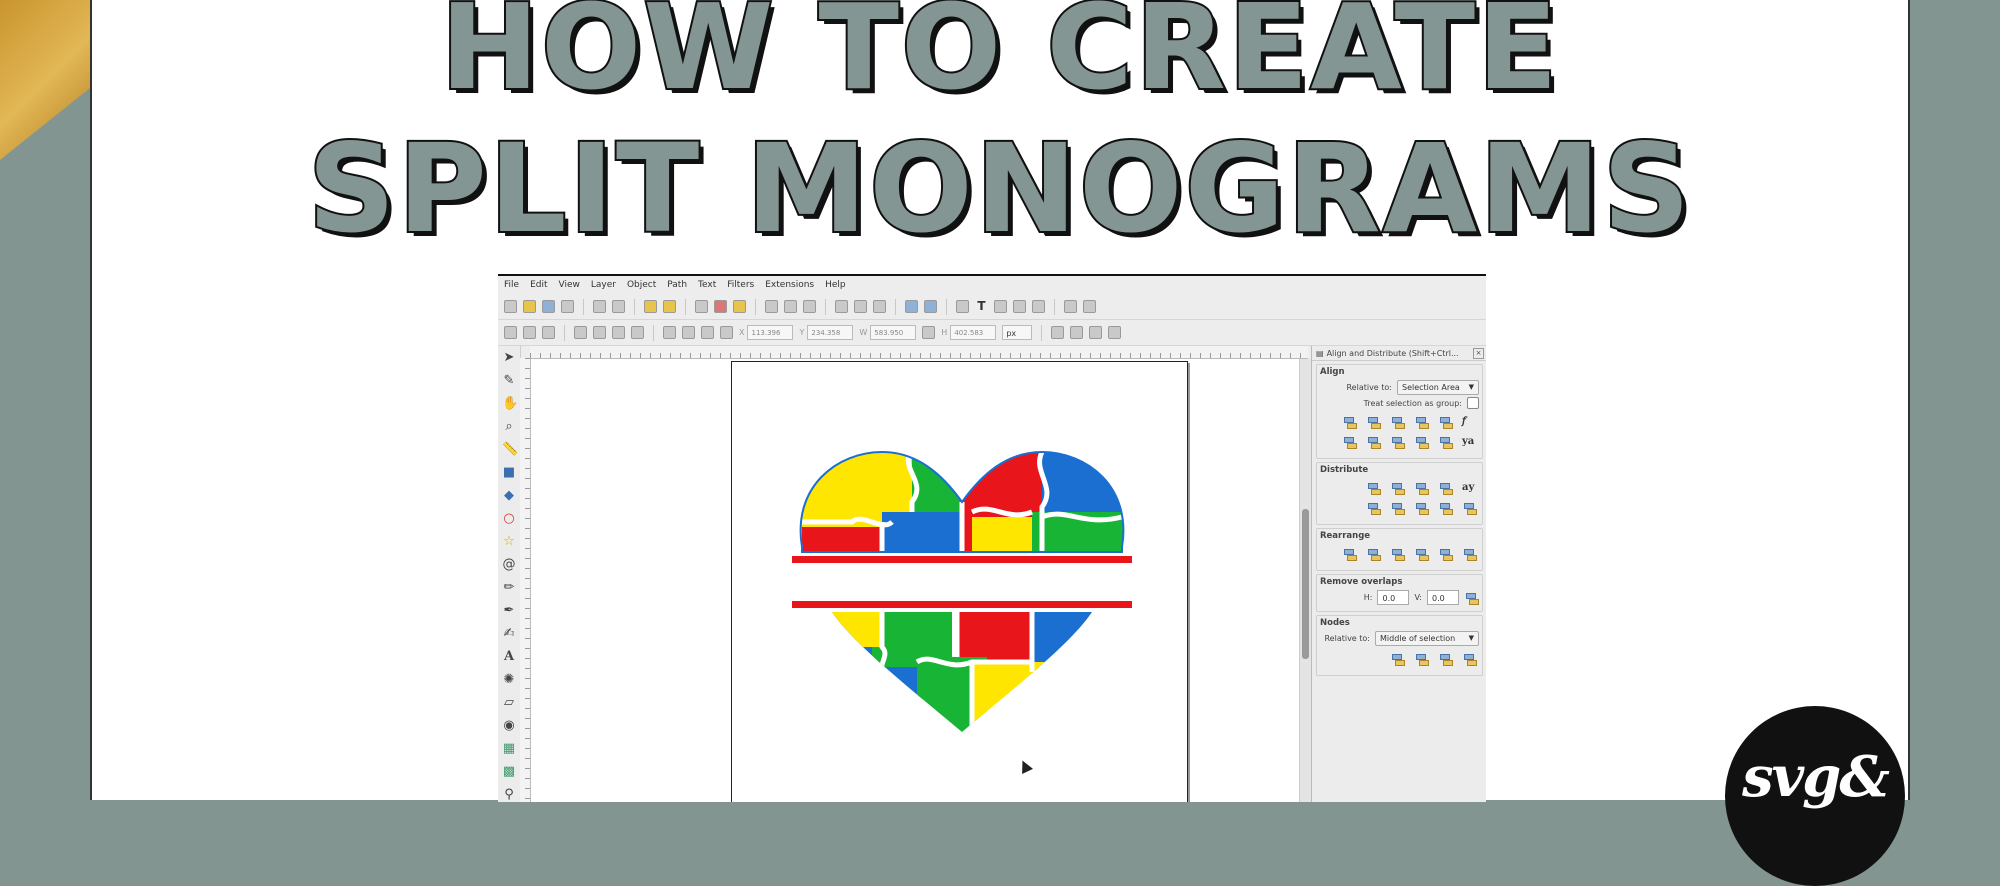 This screenshot has width=2000, height=886. Describe the element at coordinates (1397, 553) in the screenshot. I see `exchange-z-order-icon` at that location.